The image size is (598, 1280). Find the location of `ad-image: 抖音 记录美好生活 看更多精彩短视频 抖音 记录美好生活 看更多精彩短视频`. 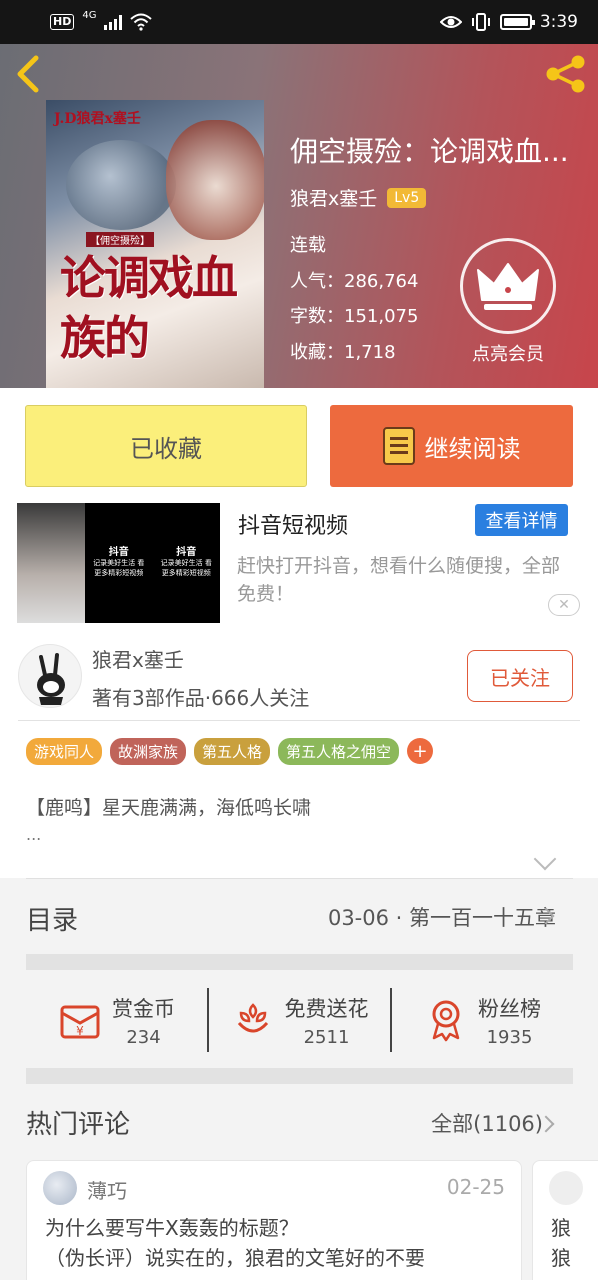

ad-image: 抖音 记录美好生活 看更多精彩短视频 抖音 记录美好生活 看更多精彩短视频 is located at coordinates (118, 563).